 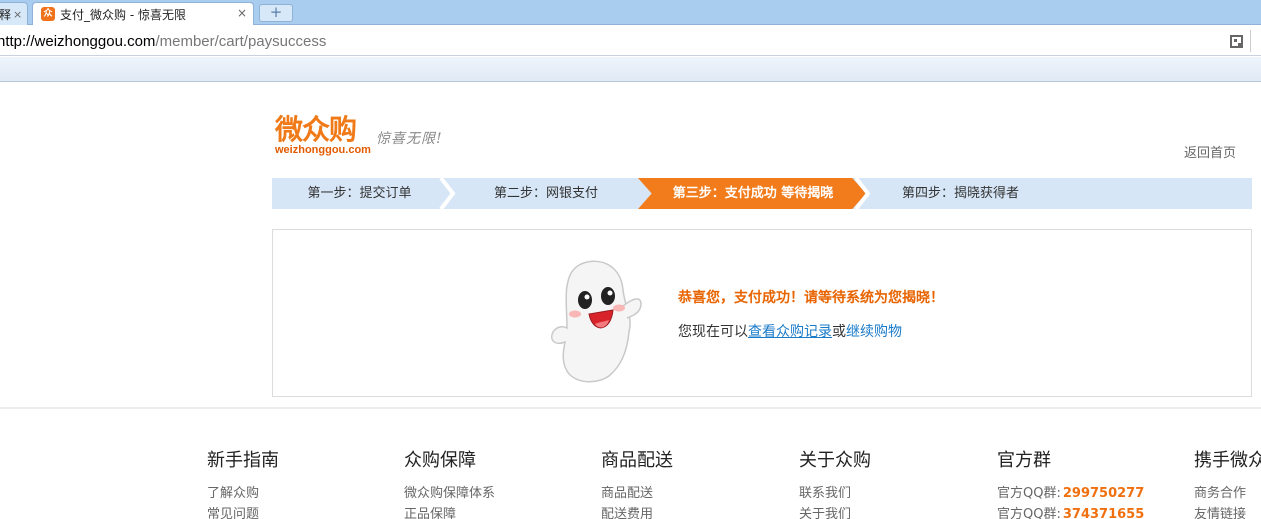 What do you see at coordinates (1103, 513) in the screenshot?
I see `qq-group-number: 374371655` at bounding box center [1103, 513].